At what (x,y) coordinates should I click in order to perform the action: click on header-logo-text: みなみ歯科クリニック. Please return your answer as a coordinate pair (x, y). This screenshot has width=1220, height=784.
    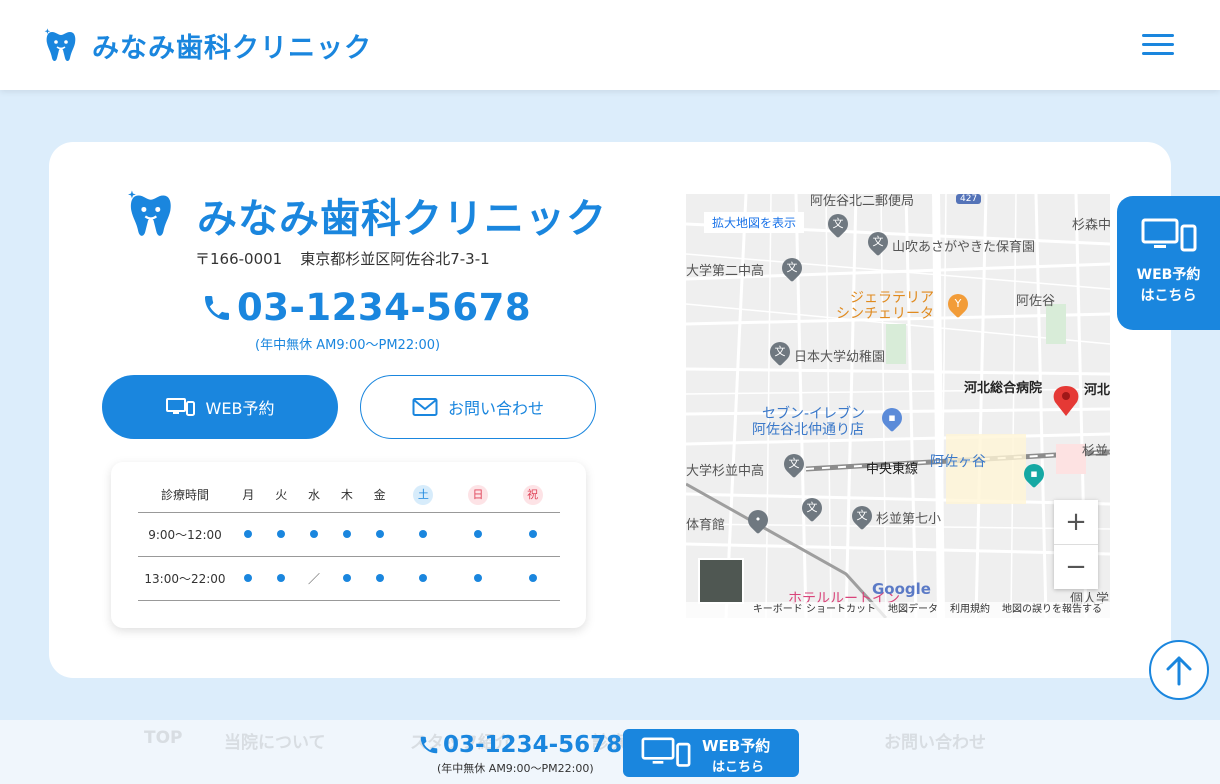
    Looking at the image, I should click on (232, 48).